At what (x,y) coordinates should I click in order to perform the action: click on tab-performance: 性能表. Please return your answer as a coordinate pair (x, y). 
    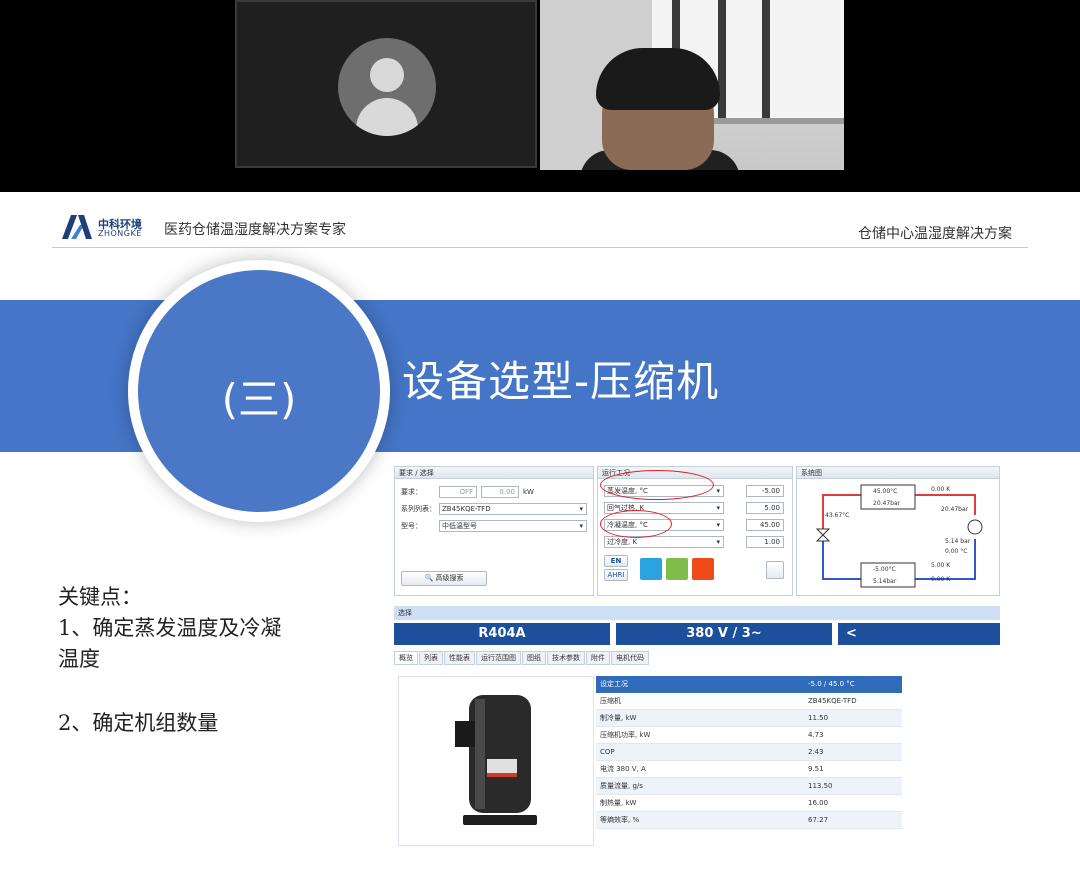
    Looking at the image, I should click on (459, 658).